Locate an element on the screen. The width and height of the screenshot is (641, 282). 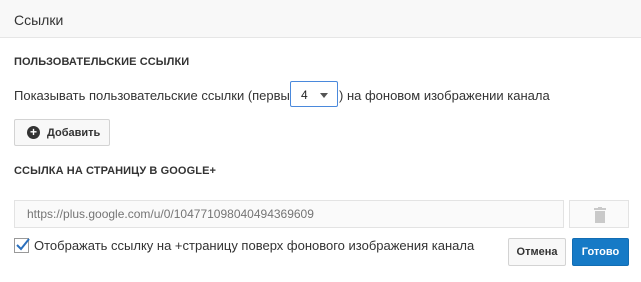
overlay-link-checkbox is located at coordinates (22, 245).